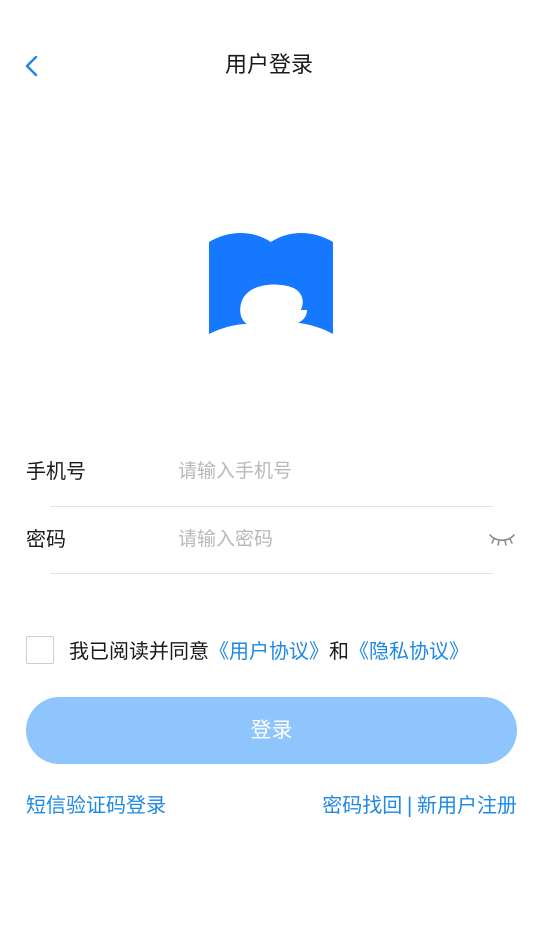 The width and height of the screenshot is (538, 925). Describe the element at coordinates (139, 651) in the screenshot. I see `agreement-prefix: 我已阅读并同意` at that location.